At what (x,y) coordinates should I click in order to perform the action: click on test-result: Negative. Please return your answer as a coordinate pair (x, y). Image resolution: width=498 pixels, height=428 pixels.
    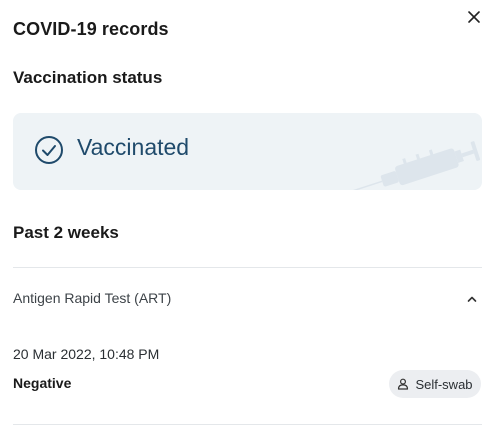
    Looking at the image, I should click on (42, 383).